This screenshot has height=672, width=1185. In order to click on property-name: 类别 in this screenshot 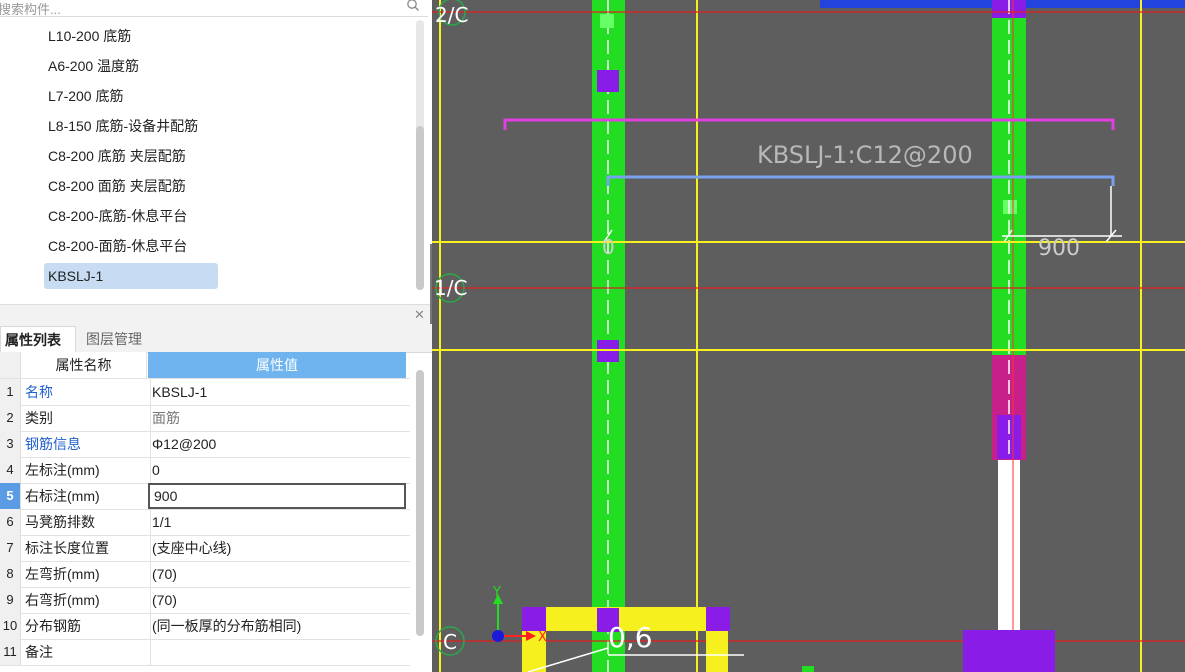, I will do `click(86, 418)`.